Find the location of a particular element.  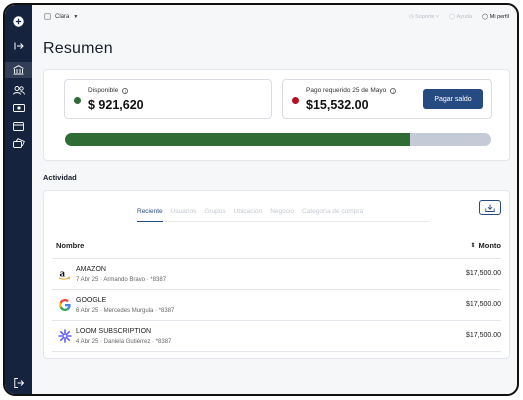

tab-business: Negocio is located at coordinates (282, 213).